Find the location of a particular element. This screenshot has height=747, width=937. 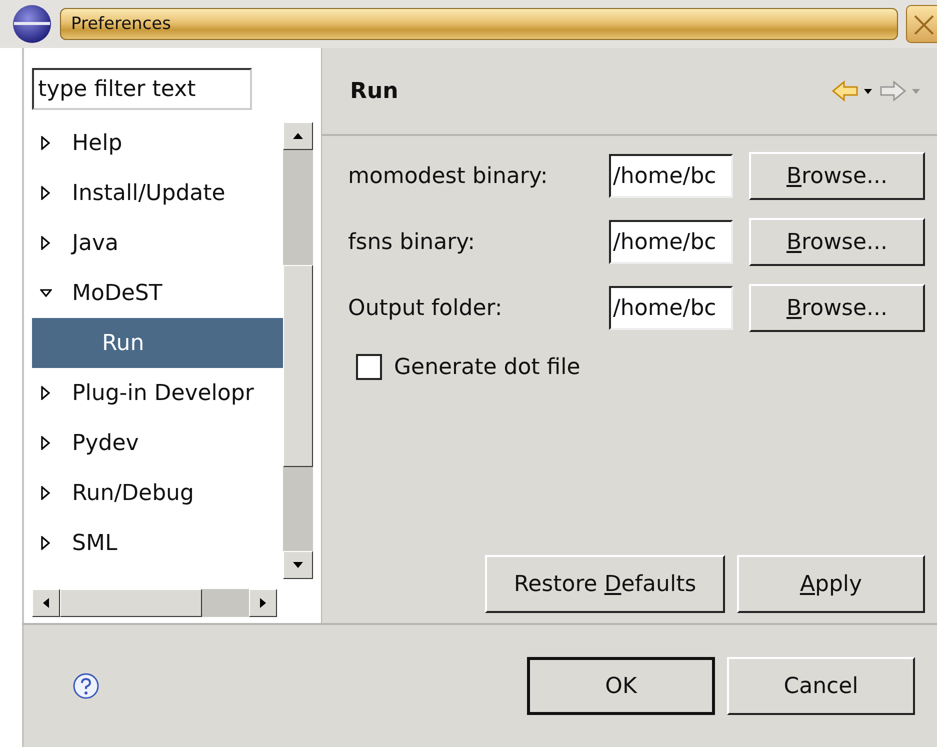

window-title: Preferences is located at coordinates (121, 24).